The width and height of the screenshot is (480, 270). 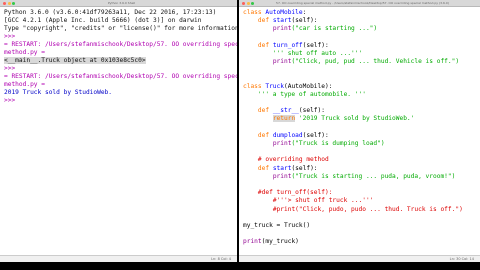 What do you see at coordinates (274, 86) in the screenshot?
I see `code-token: Truck` at bounding box center [274, 86].